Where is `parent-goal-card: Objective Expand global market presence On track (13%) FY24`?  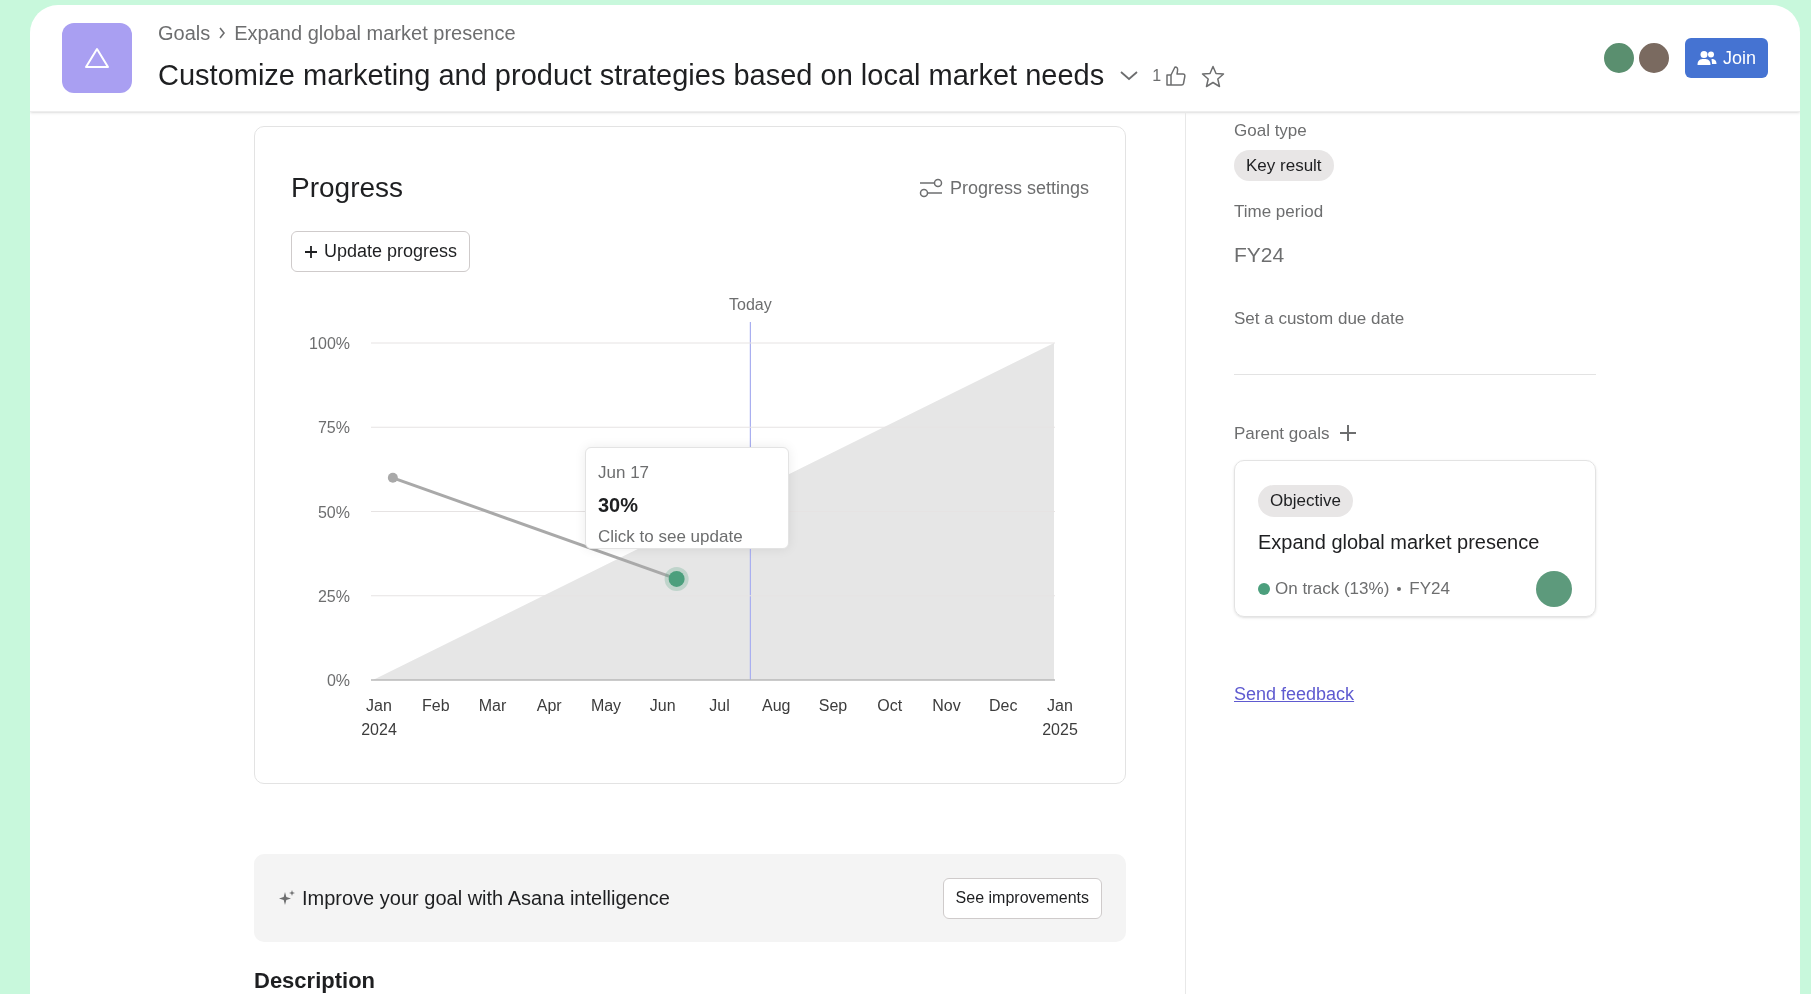 parent-goal-card: Objective Expand global market presence On track (13%) FY24 is located at coordinates (1415, 538).